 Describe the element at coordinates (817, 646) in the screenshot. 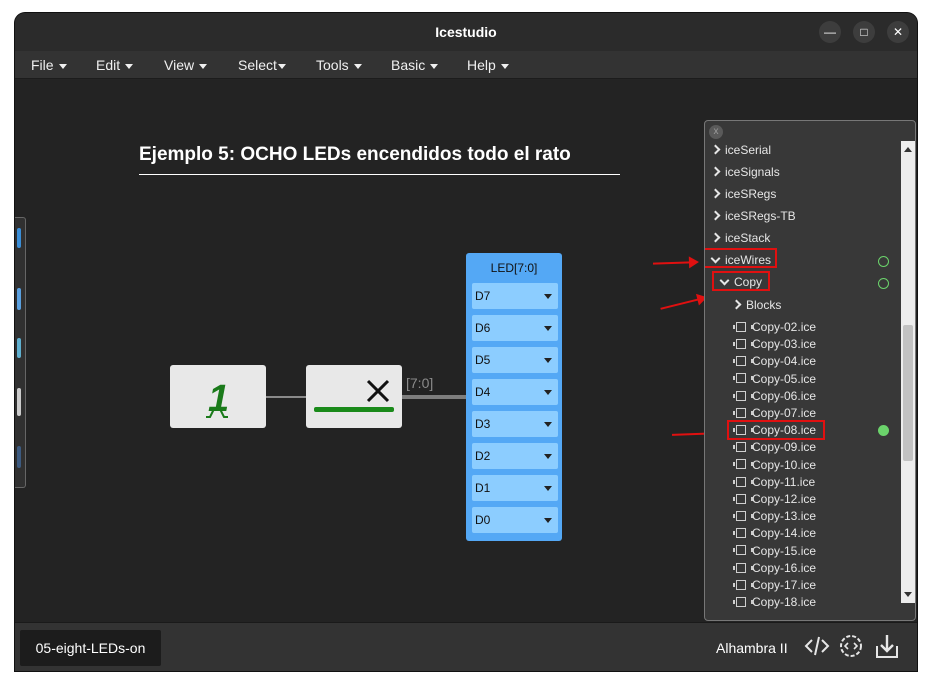

I see `code-icon` at that location.